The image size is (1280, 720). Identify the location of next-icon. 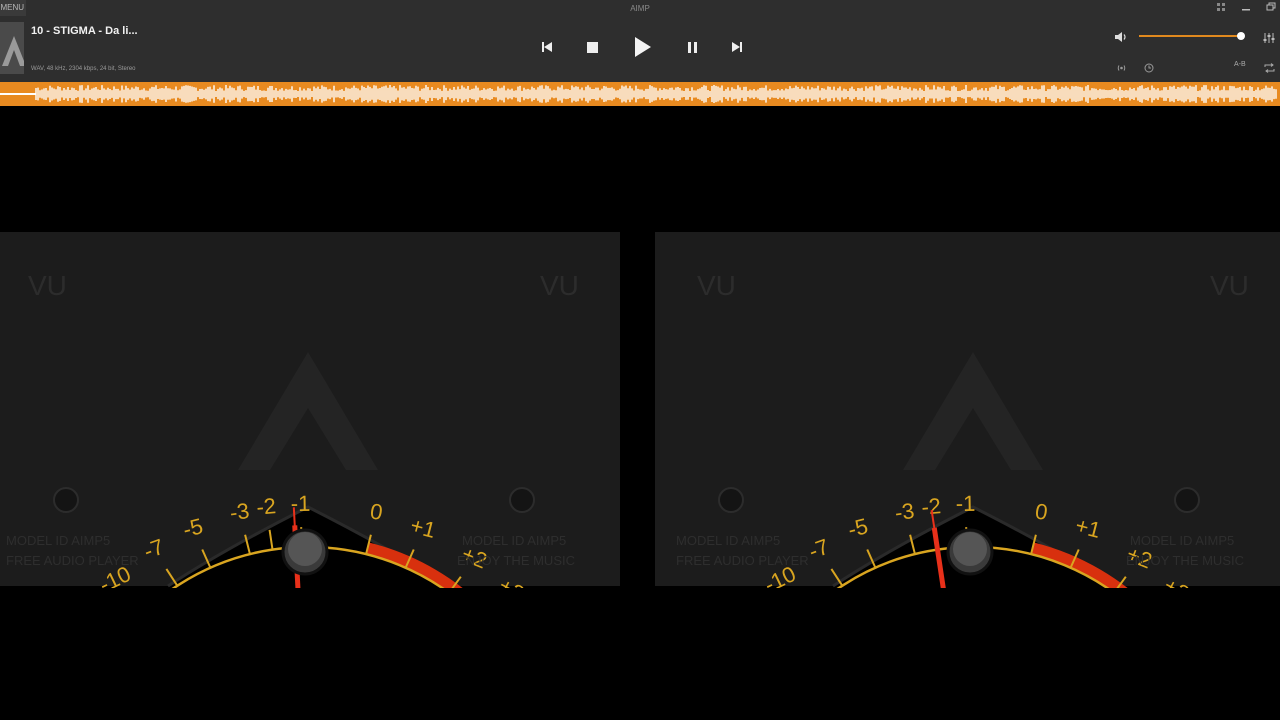
(737, 47).